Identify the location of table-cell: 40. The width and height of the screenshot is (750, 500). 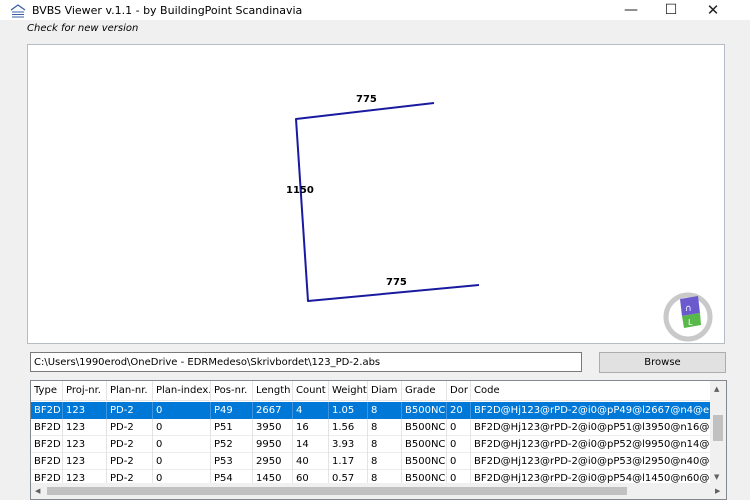
(311, 461).